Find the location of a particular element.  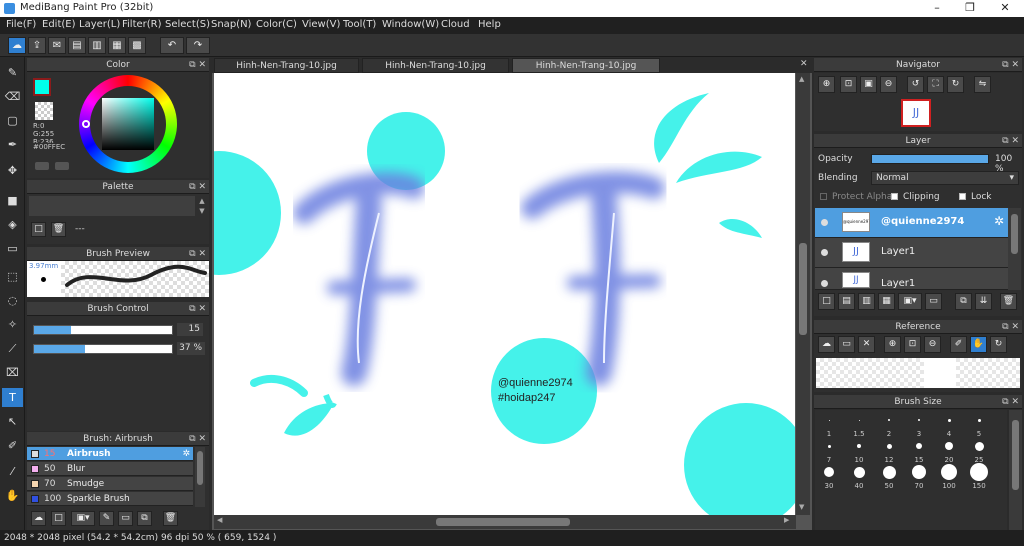

menu-filter: Filter(R) is located at coordinates (142, 24).